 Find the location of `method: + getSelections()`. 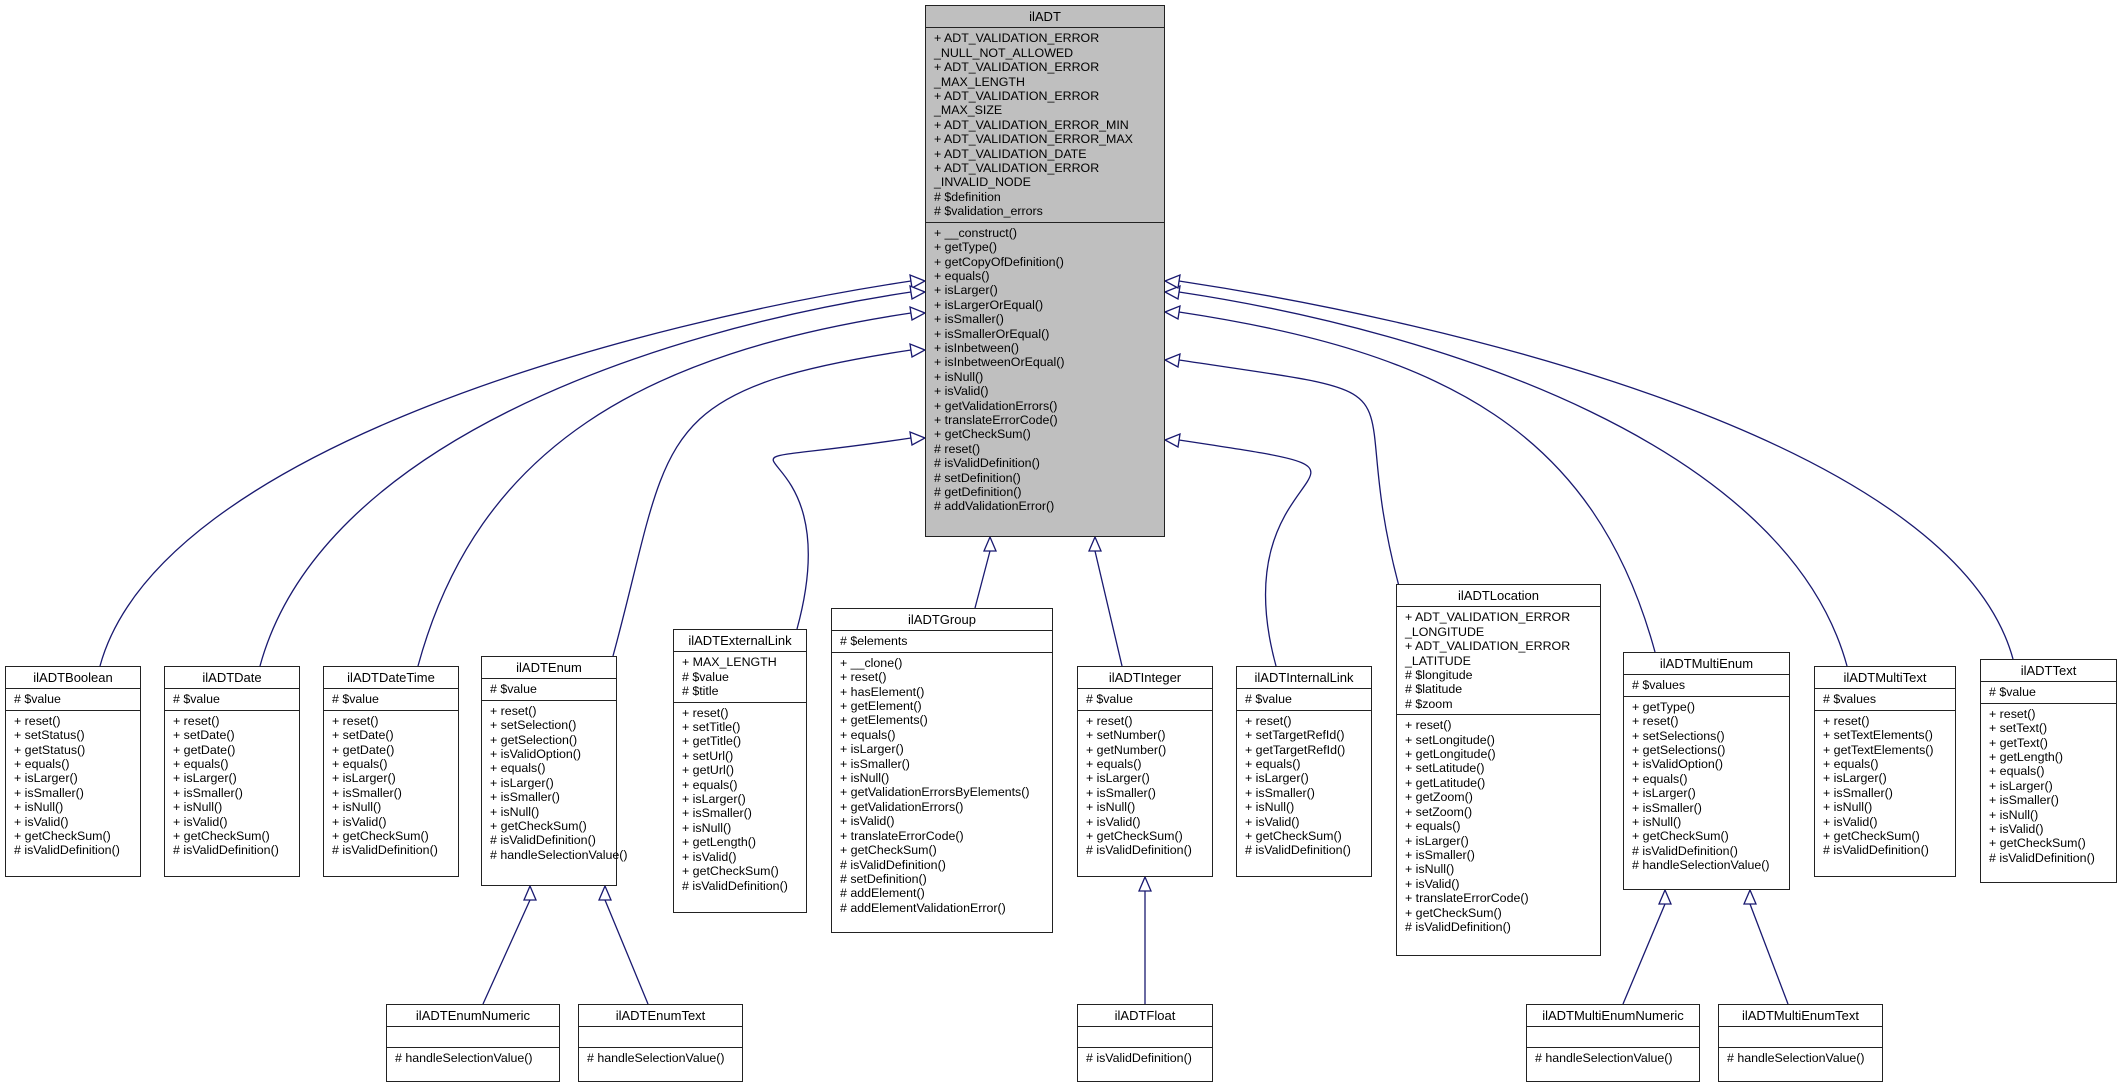

method: + getSelections() is located at coordinates (1679, 750).